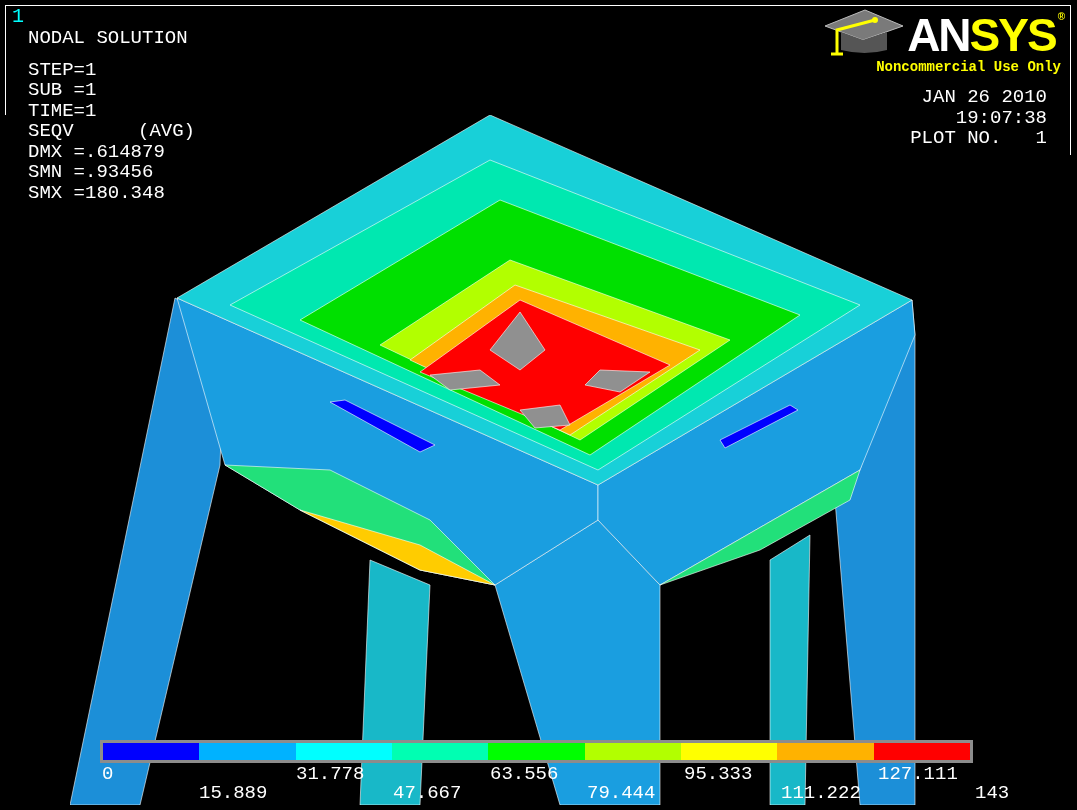 The height and width of the screenshot is (810, 1077). Describe the element at coordinates (96, 151) in the screenshot. I see `result-stat-text: DMX =.614879` at that location.